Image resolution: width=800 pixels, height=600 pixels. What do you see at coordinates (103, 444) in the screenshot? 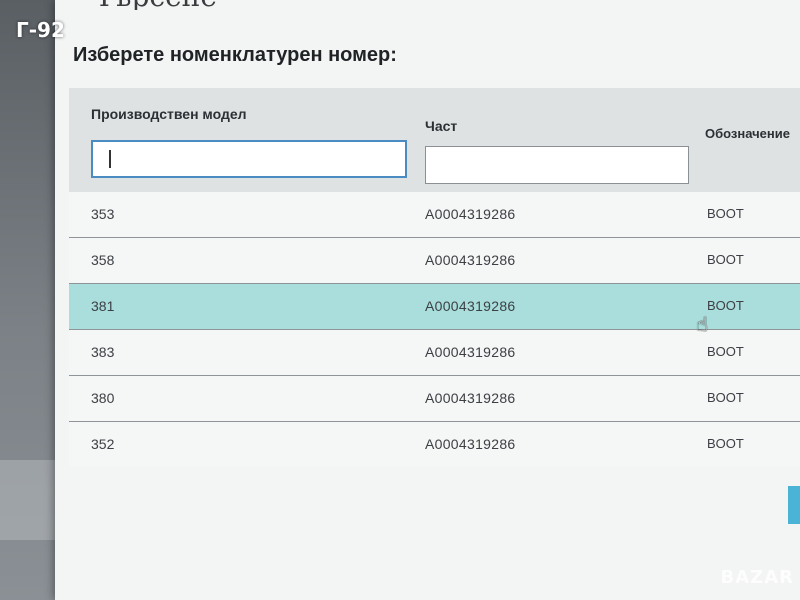
I see `cell-model: 352` at bounding box center [103, 444].